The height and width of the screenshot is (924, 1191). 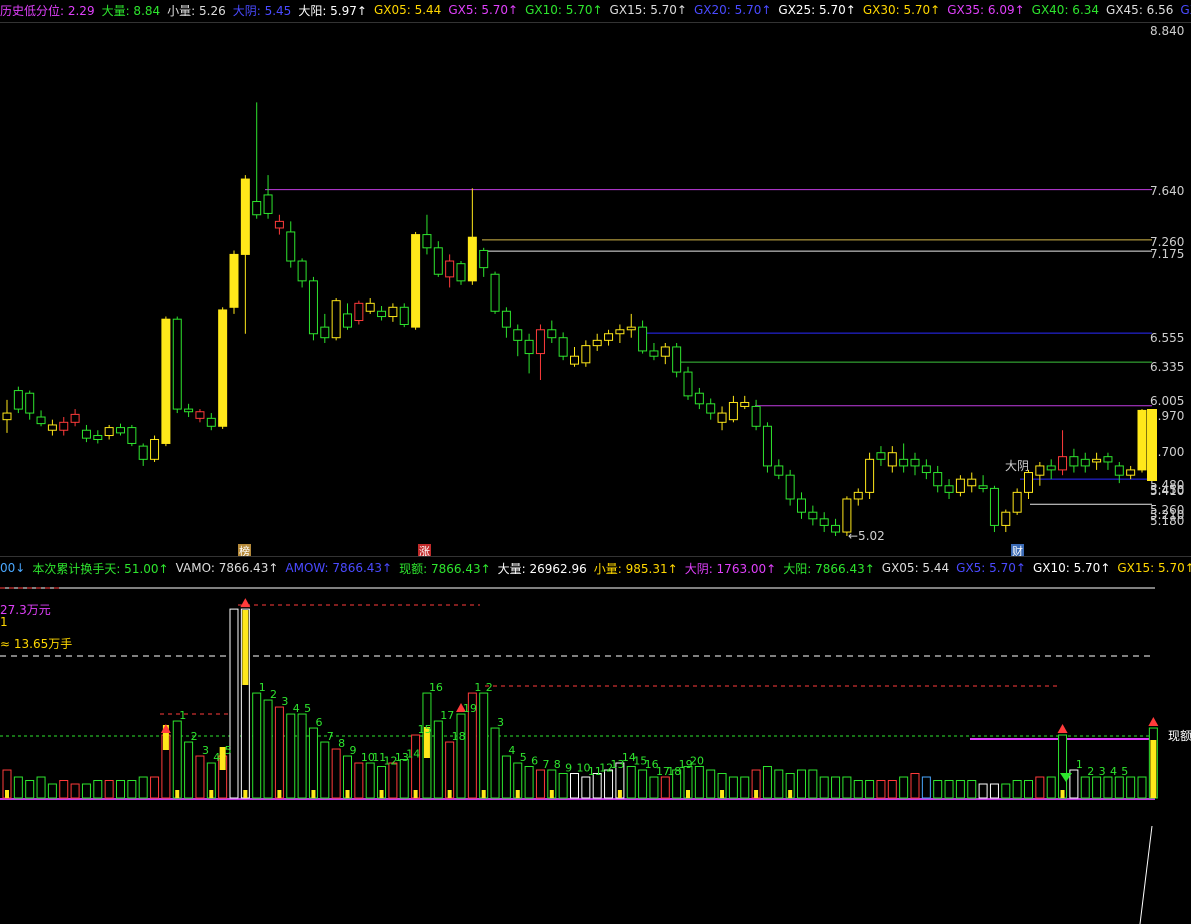 What do you see at coordinates (194, 736) in the screenshot?
I see `vol-count-label-1: 2` at bounding box center [194, 736].